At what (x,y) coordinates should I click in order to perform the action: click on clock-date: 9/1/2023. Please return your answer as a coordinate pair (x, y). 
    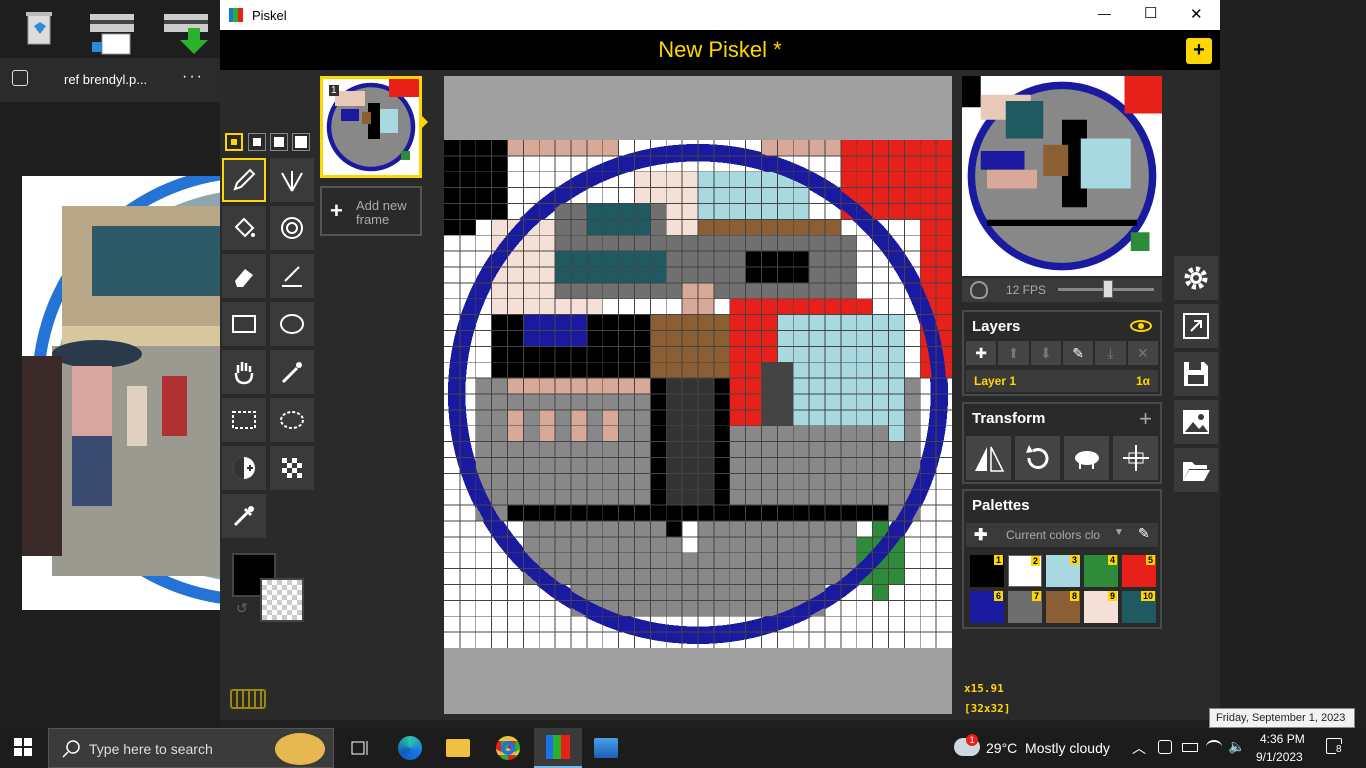
    Looking at the image, I should click on (1279, 757).